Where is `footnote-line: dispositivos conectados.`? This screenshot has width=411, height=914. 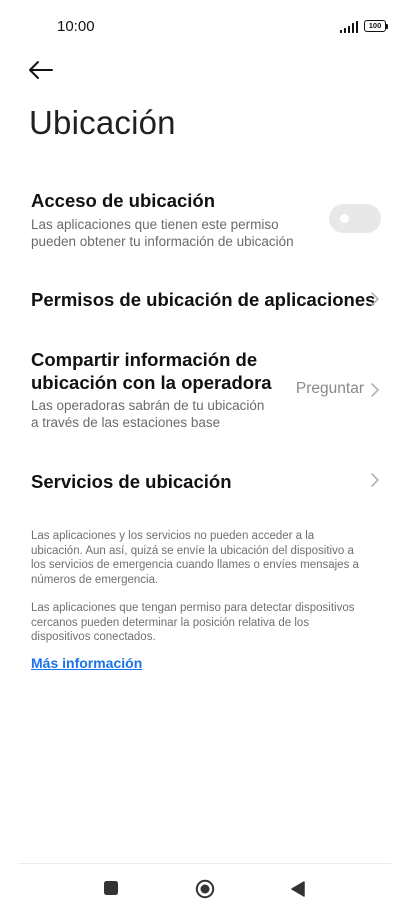 footnote-line: dispositivos conectados. is located at coordinates (93, 637).